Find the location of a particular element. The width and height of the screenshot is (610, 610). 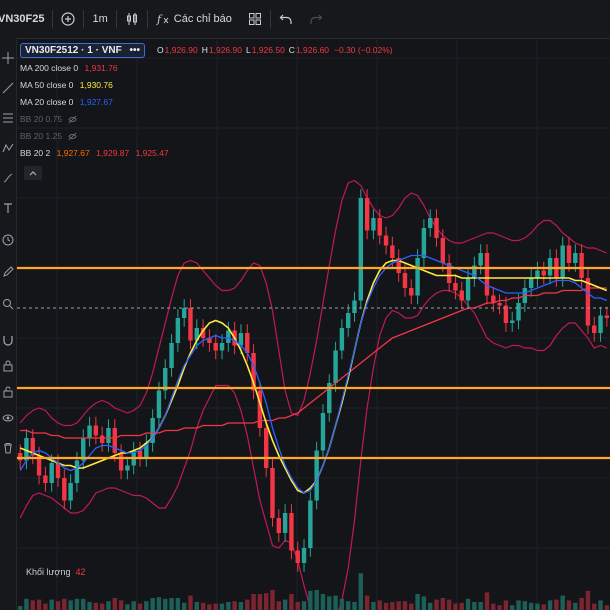

indicator-ma200: MA 200 close 0 1,931.76 is located at coordinates (206, 68).